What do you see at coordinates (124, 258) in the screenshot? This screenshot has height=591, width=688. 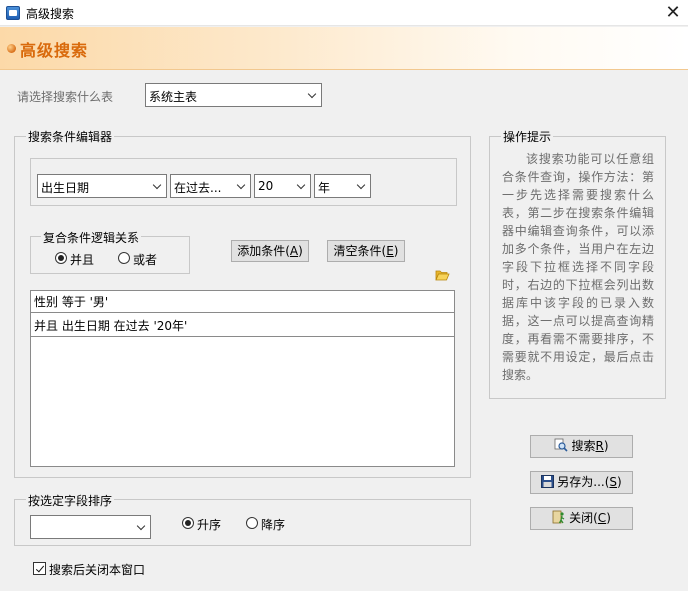 I see `or-radio` at bounding box center [124, 258].